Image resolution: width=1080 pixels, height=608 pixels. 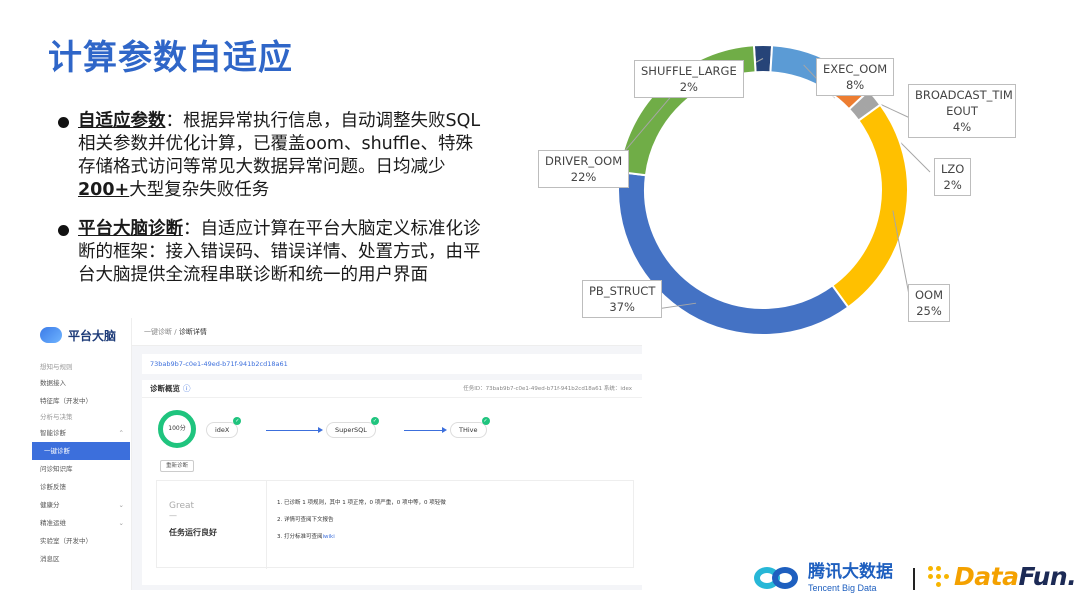 What do you see at coordinates (689, 79) in the screenshot?
I see `callout-shuffle-large: SHUFFLE_LARGE 2%` at bounding box center [689, 79].